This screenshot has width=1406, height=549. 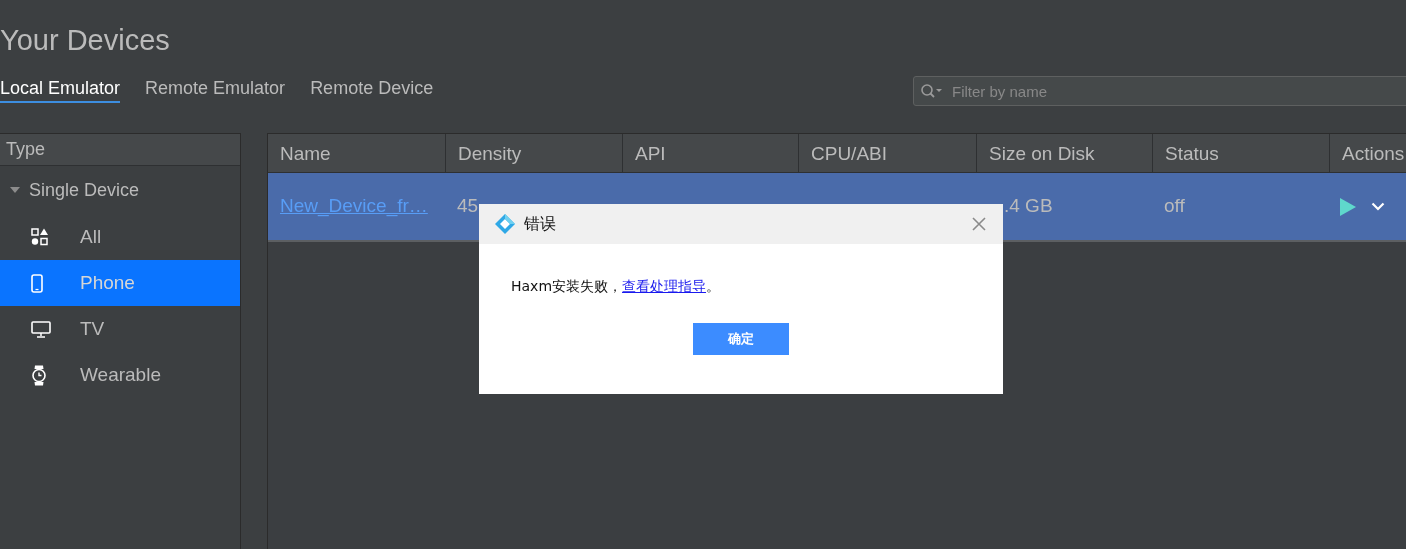 I want to click on sidebar-item: Wearable, so click(x=120, y=375).